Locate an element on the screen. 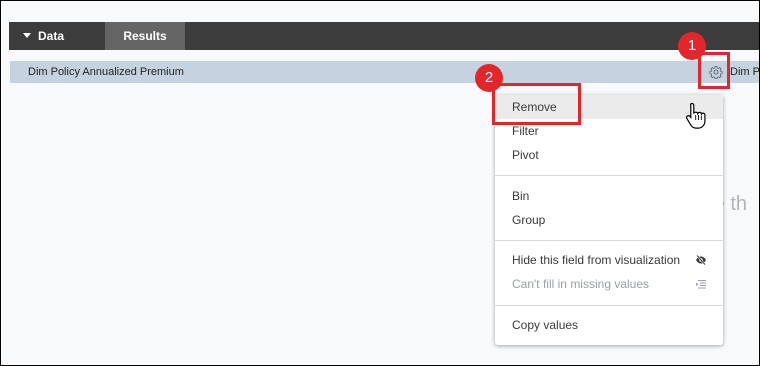  menu-item-group: Group is located at coordinates (609, 220).